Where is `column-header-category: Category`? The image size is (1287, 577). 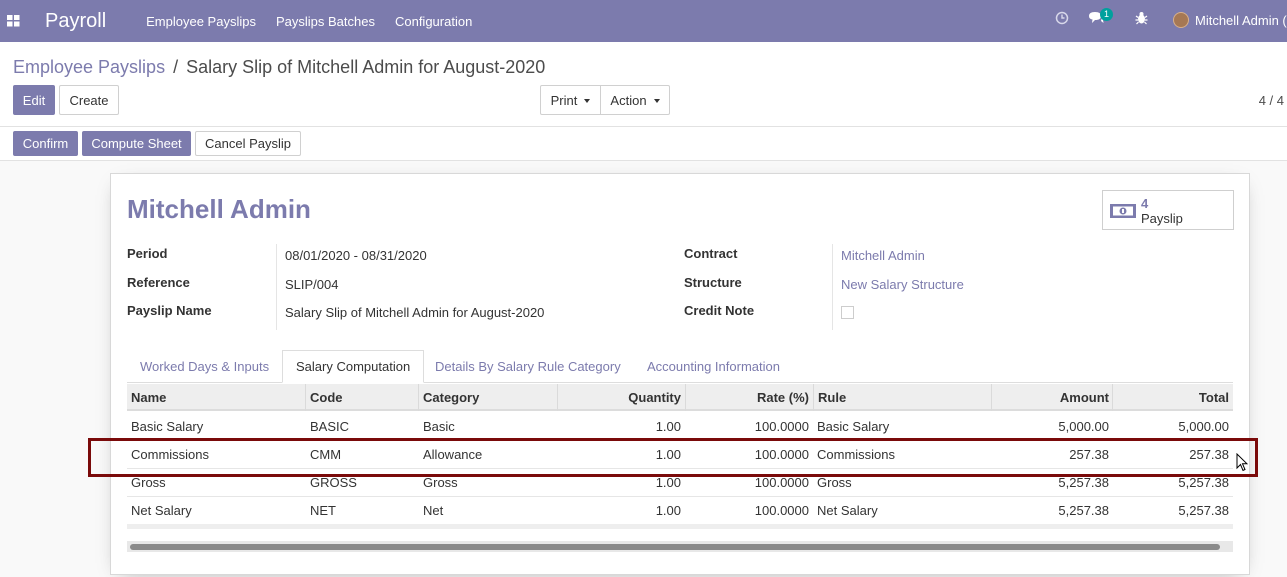 column-header-category: Category is located at coordinates (451, 397).